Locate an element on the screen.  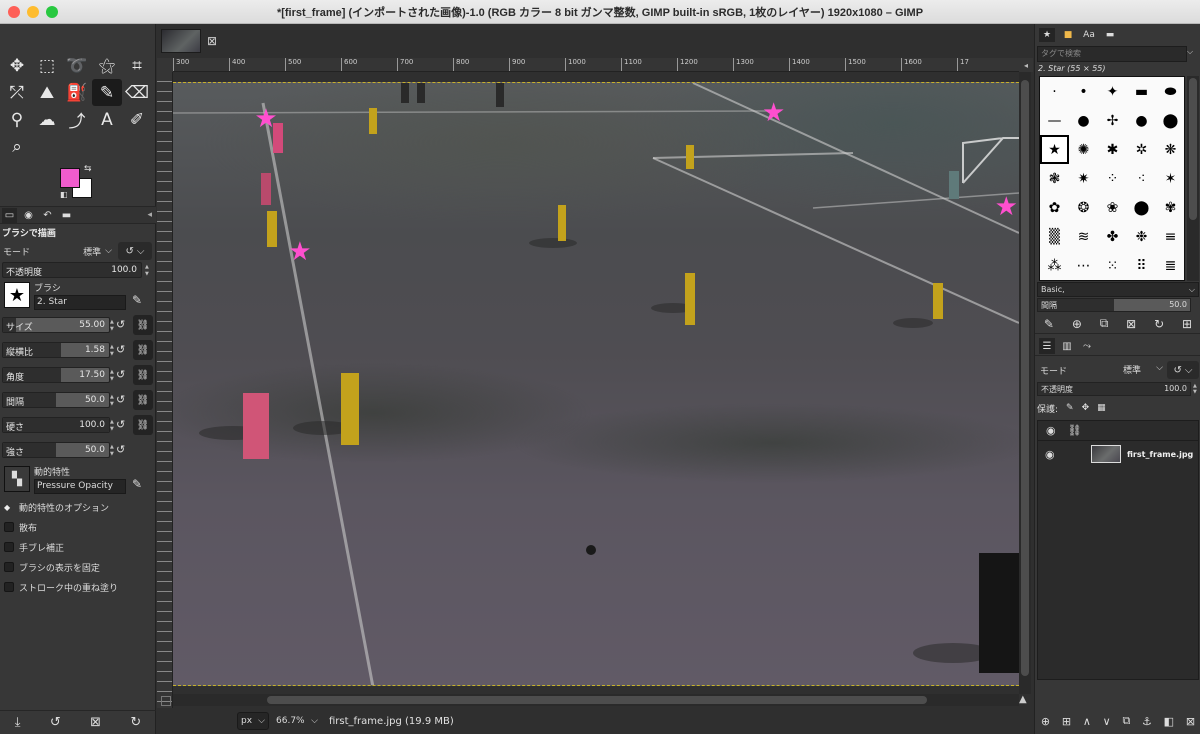
brush-slider-3: 間隔 50.0 is located at coordinates (56, 400).